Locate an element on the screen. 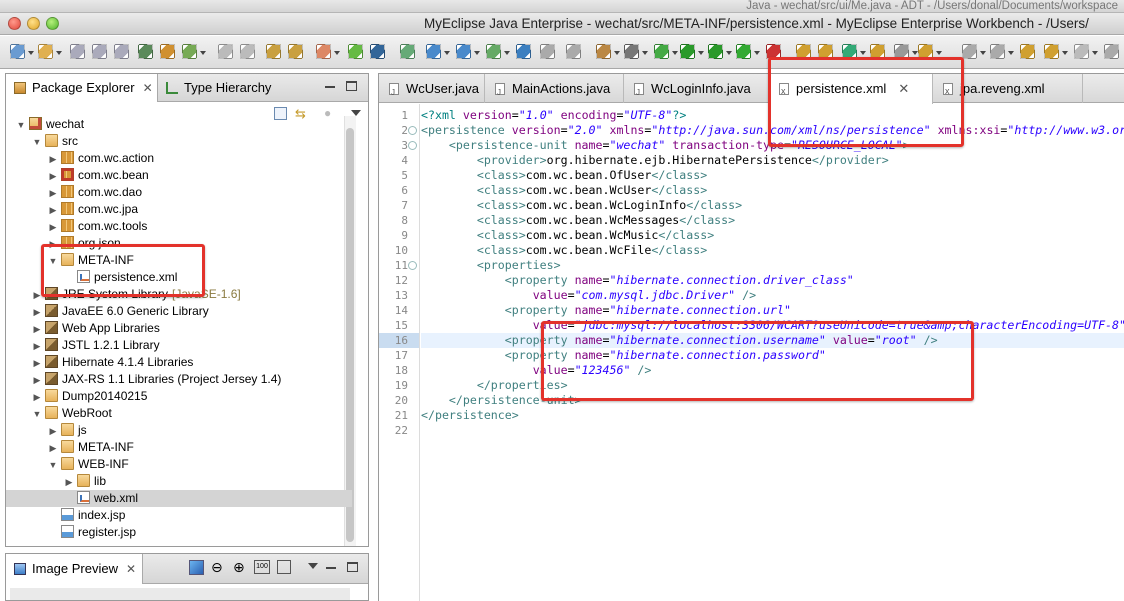 The height and width of the screenshot is (601, 1124). zoom-in-icon: ⊕ is located at coordinates (239, 567).